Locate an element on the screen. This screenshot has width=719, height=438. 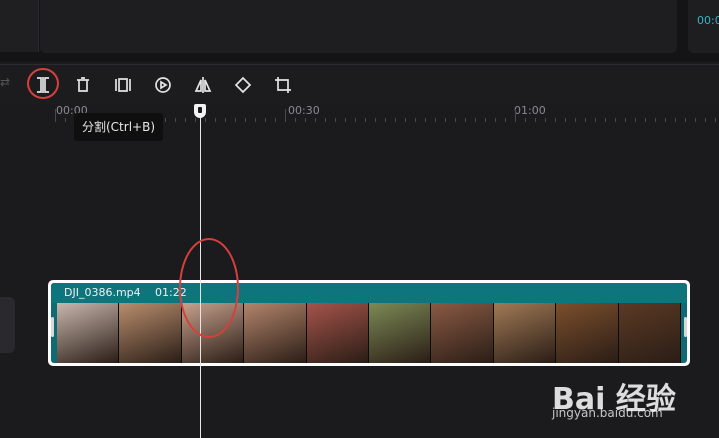
collapse-icon: ⇄ is located at coordinates (6, 83).